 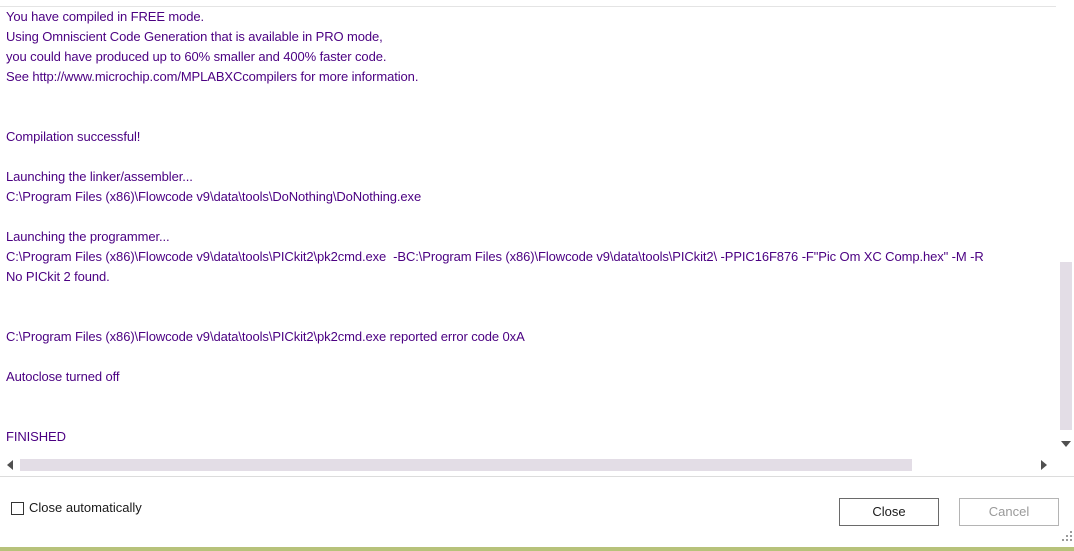 I want to click on resize-grip-icon, so click(x=1067, y=536).